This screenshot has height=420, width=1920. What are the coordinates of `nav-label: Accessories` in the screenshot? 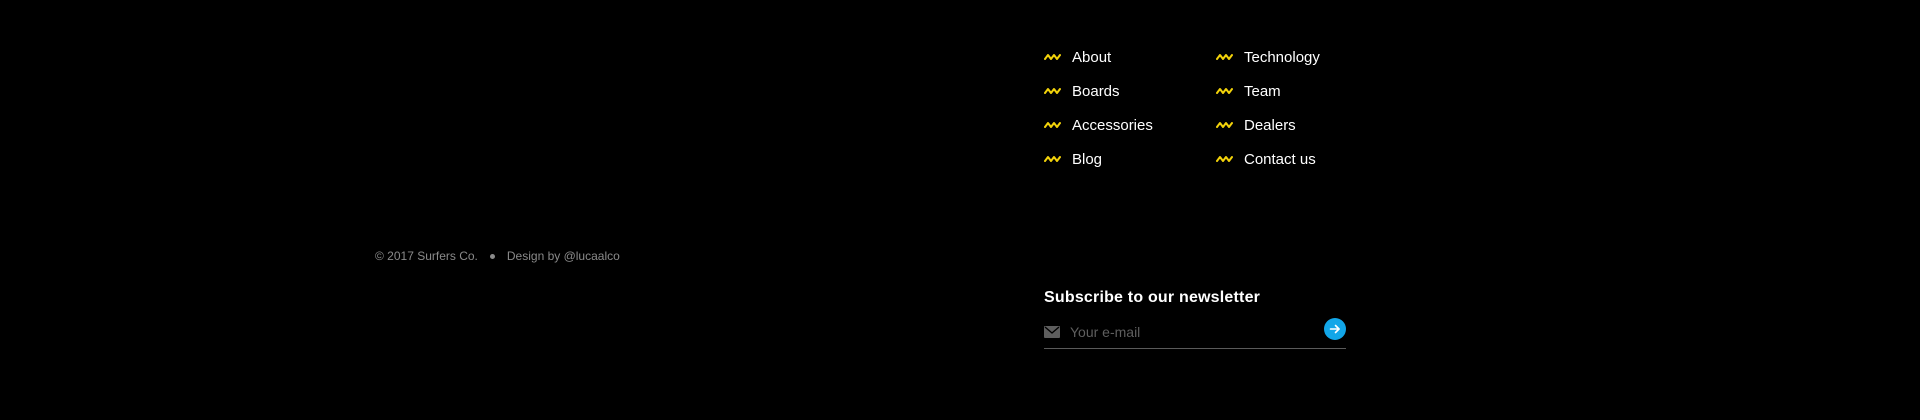 It's located at (1112, 125).